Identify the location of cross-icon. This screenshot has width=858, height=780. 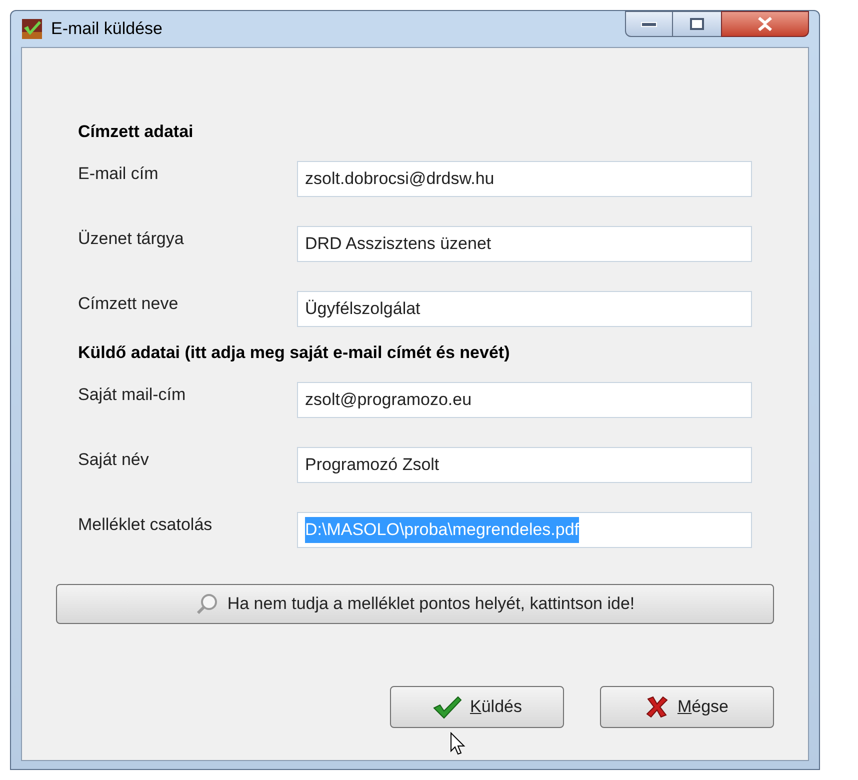
(657, 707).